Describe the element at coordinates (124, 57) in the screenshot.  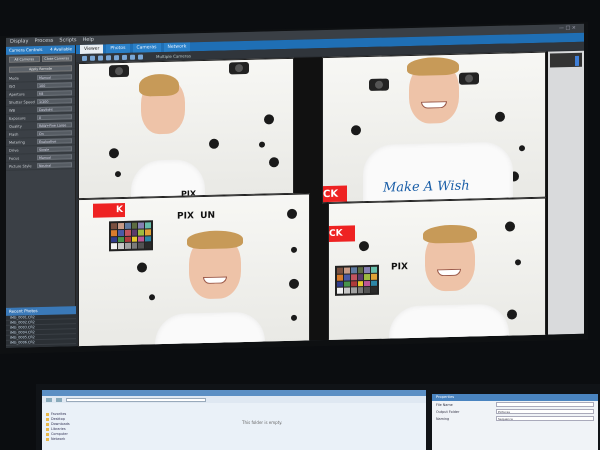
I see `single-view-icon` at that location.